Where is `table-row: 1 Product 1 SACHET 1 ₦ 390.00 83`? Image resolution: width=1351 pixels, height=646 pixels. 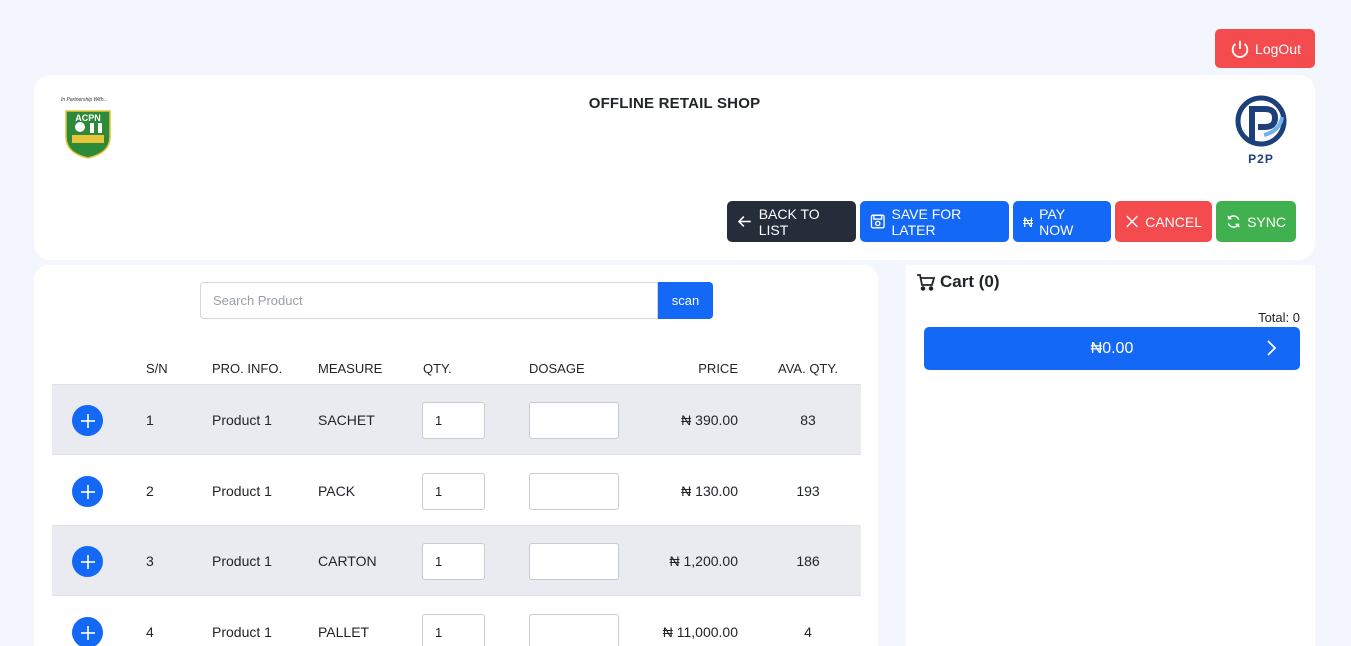
table-row: 1 Product 1 SACHET 1 ₦ 390.00 83 is located at coordinates (456, 420).